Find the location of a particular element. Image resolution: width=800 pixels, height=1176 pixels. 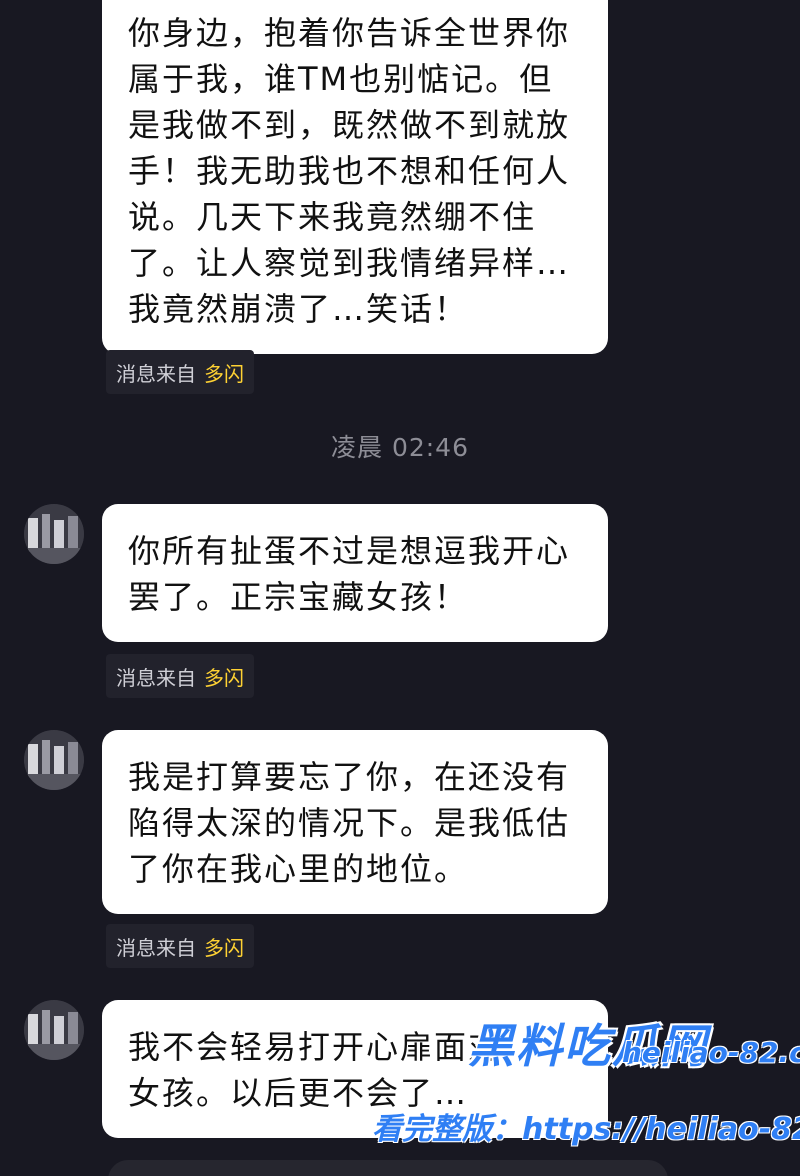

timestamp-separator: 凌晨 02:46 is located at coordinates (400, 447).